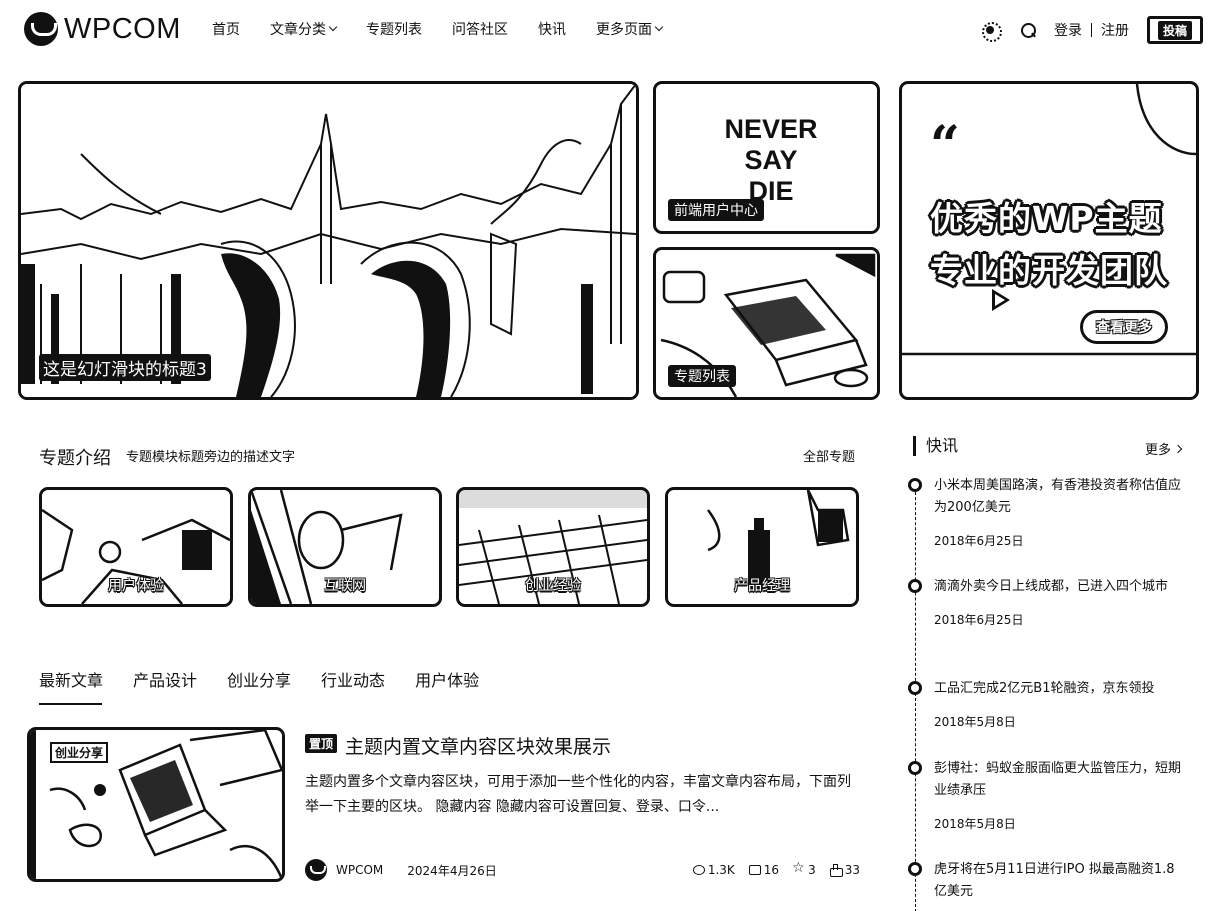 Image resolution: width=1219 pixels, height=911 pixels. Describe the element at coordinates (582, 870) in the screenshot. I see `article-meta: WPCOM 2024年4月26日 1.3K 16 3 33` at that location.